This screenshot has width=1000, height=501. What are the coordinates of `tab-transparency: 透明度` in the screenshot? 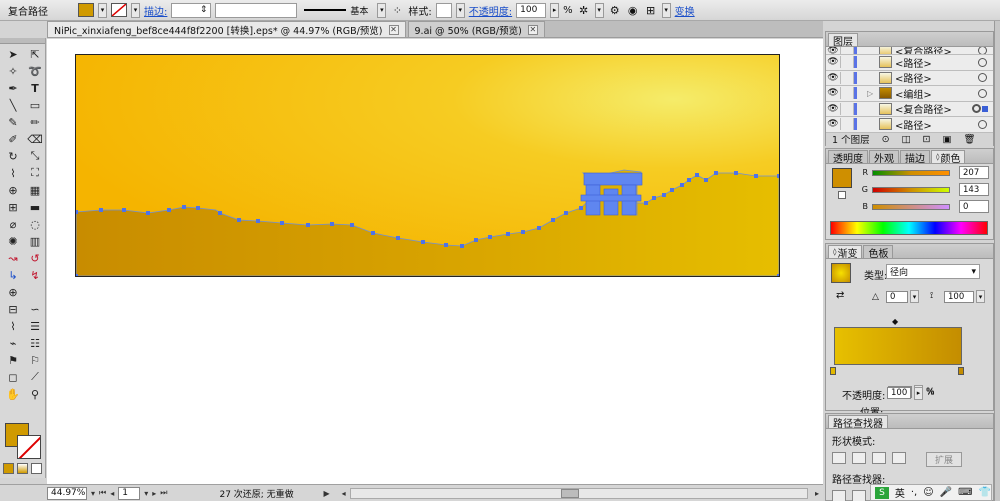 It's located at (848, 157).